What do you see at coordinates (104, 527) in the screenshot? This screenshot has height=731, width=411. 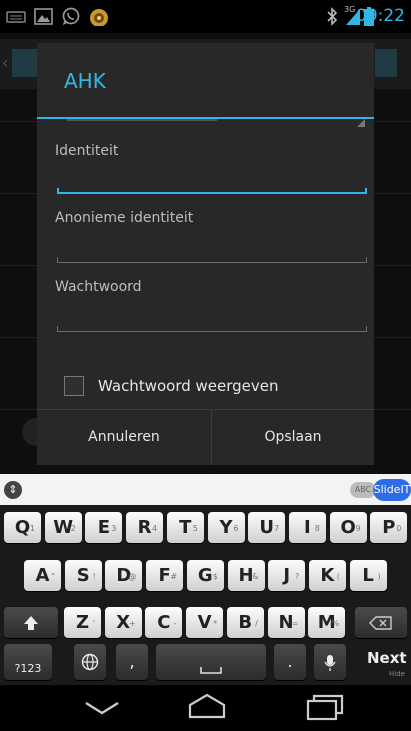 I see `key-e: E3` at bounding box center [104, 527].